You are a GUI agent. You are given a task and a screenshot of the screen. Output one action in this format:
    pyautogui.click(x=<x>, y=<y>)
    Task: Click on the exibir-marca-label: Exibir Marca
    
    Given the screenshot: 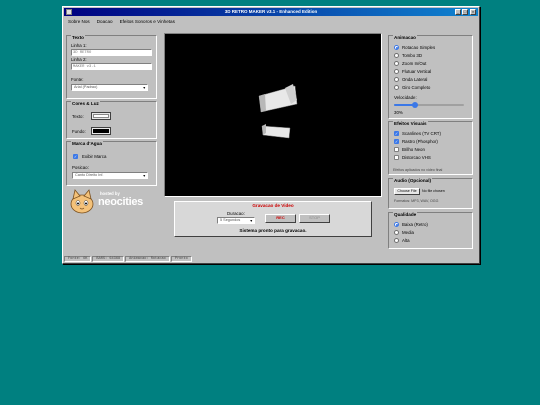 What is the action you would take?
    pyautogui.click(x=94, y=156)
    